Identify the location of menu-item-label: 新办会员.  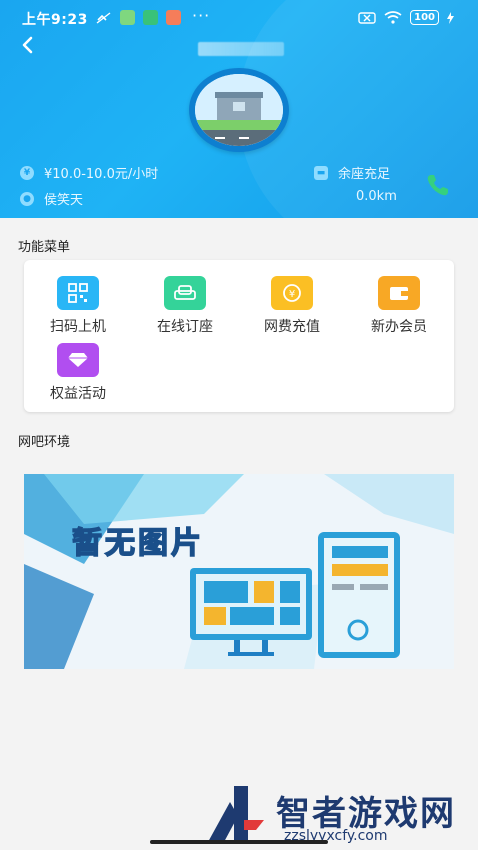
(399, 327).